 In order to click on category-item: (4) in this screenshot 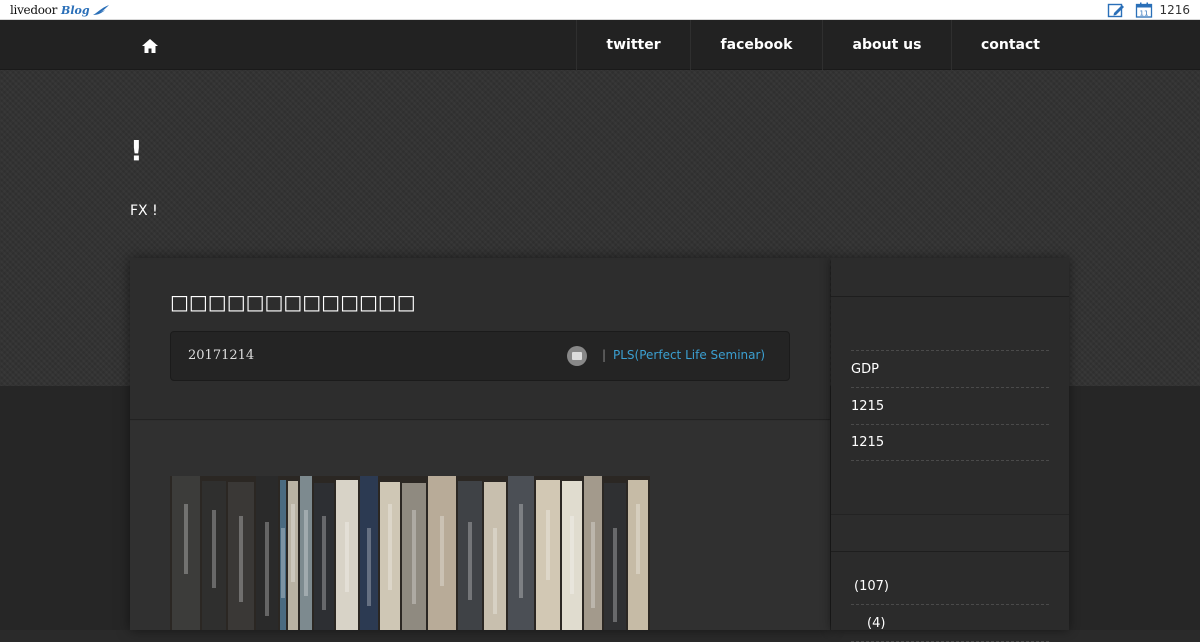, I will do `click(950, 623)`.